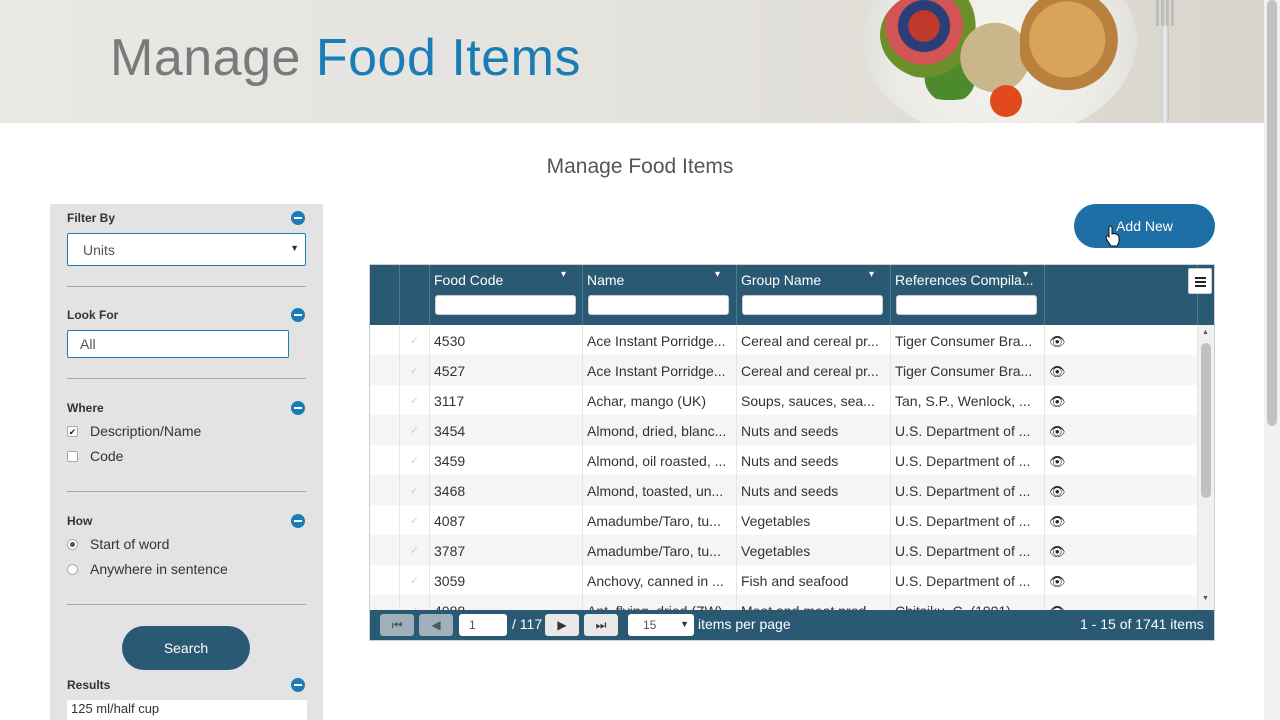 The width and height of the screenshot is (1280, 720). I want to click on search-button: Search, so click(186, 648).